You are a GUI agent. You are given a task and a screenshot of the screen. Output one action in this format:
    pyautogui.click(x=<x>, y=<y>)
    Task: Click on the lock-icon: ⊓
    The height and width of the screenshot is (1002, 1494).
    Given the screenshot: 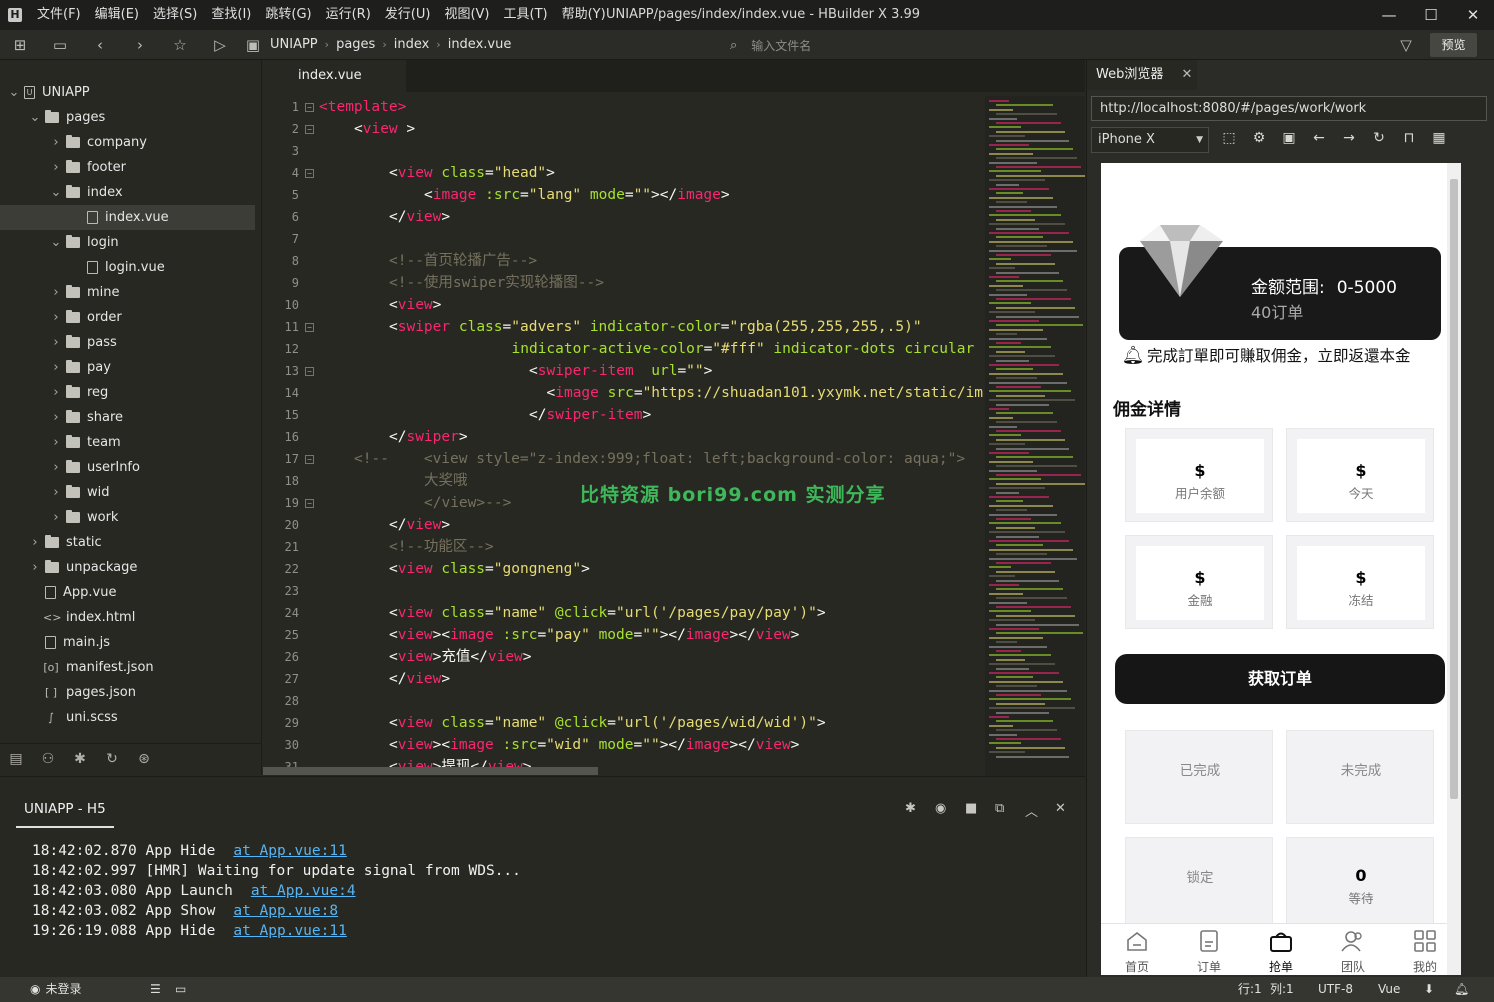 What is the action you would take?
    pyautogui.click(x=1409, y=138)
    